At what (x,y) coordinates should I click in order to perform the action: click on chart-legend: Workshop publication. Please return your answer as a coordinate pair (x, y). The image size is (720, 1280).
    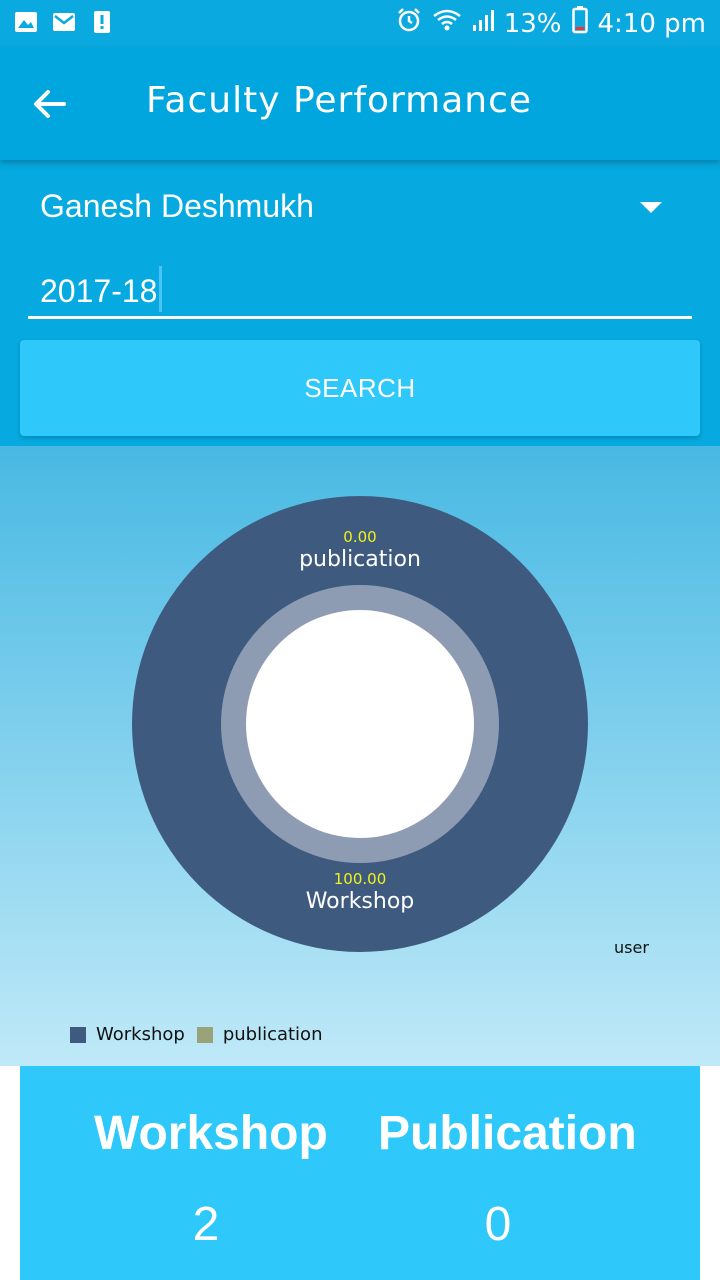
    Looking at the image, I should click on (202, 1034).